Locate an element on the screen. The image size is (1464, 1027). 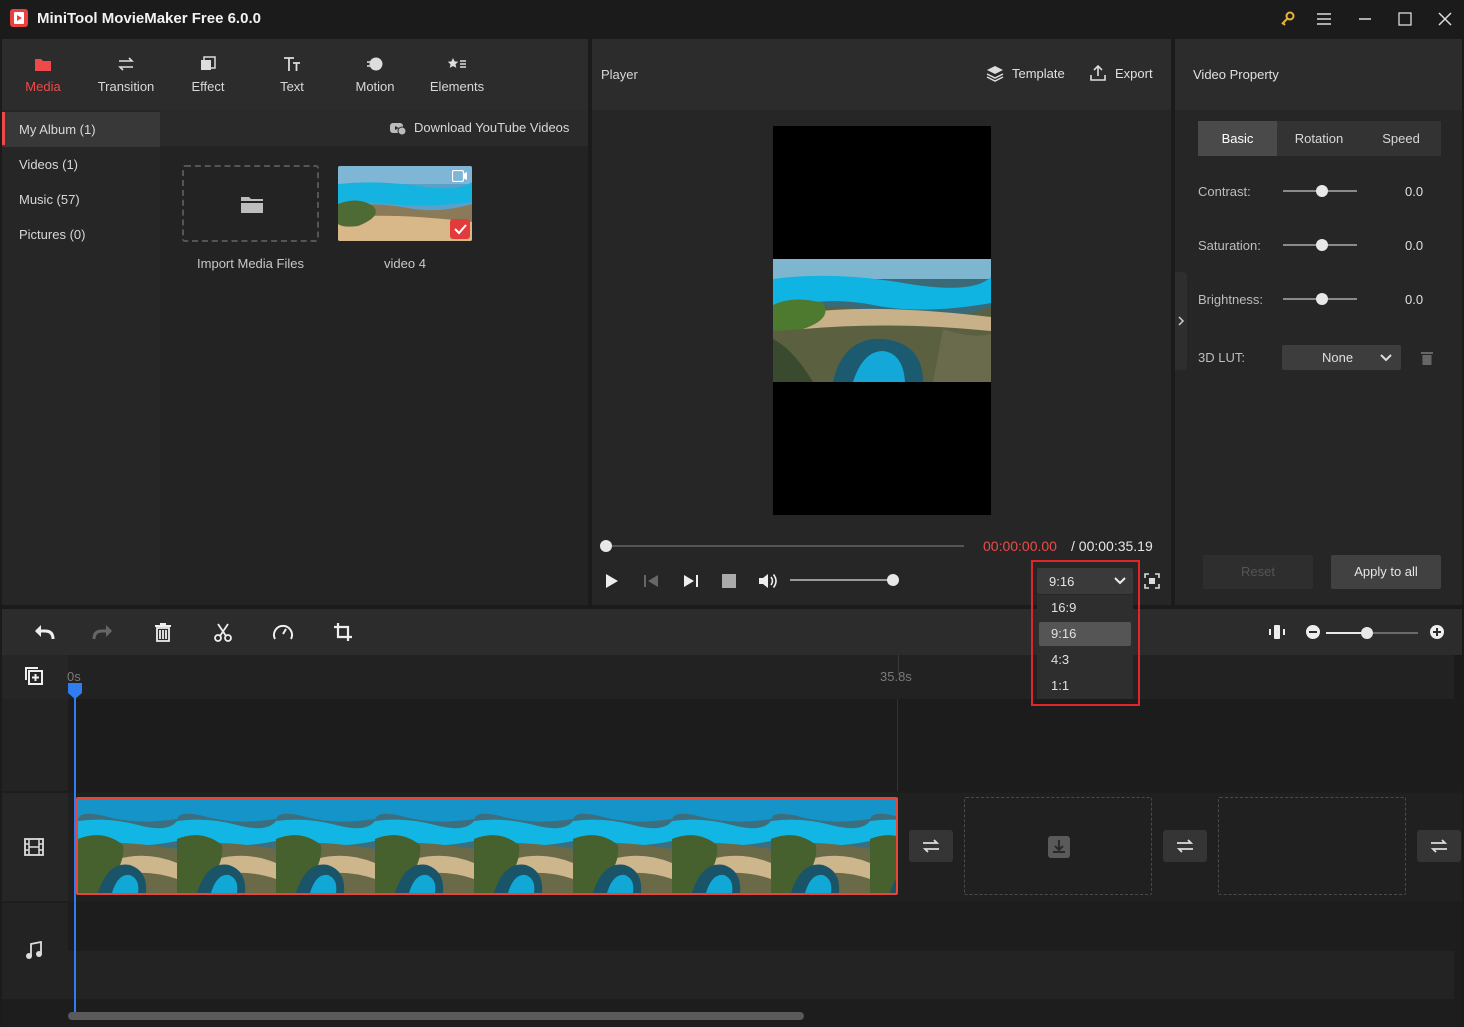
brightness-label: Brightness: is located at coordinates (1231, 299).